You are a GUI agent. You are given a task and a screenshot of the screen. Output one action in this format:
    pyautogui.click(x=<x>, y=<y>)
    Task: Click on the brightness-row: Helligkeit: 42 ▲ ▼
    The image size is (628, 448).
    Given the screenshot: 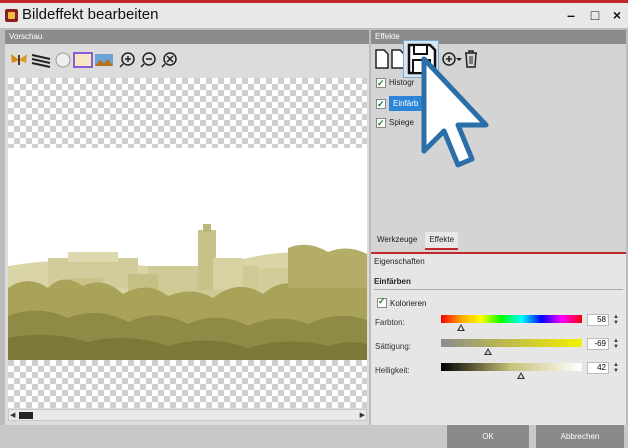 What is the action you would take?
    pyautogui.click(x=500, y=371)
    